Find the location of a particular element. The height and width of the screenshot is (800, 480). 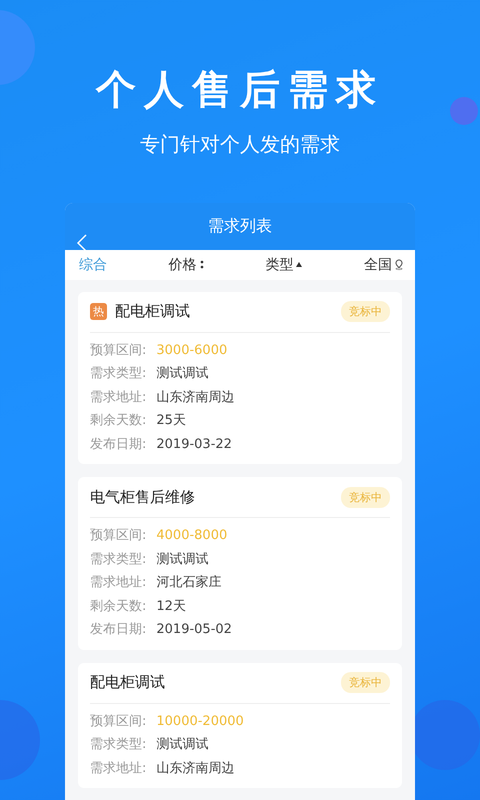

field-value: 2019-03-22 is located at coordinates (194, 445).